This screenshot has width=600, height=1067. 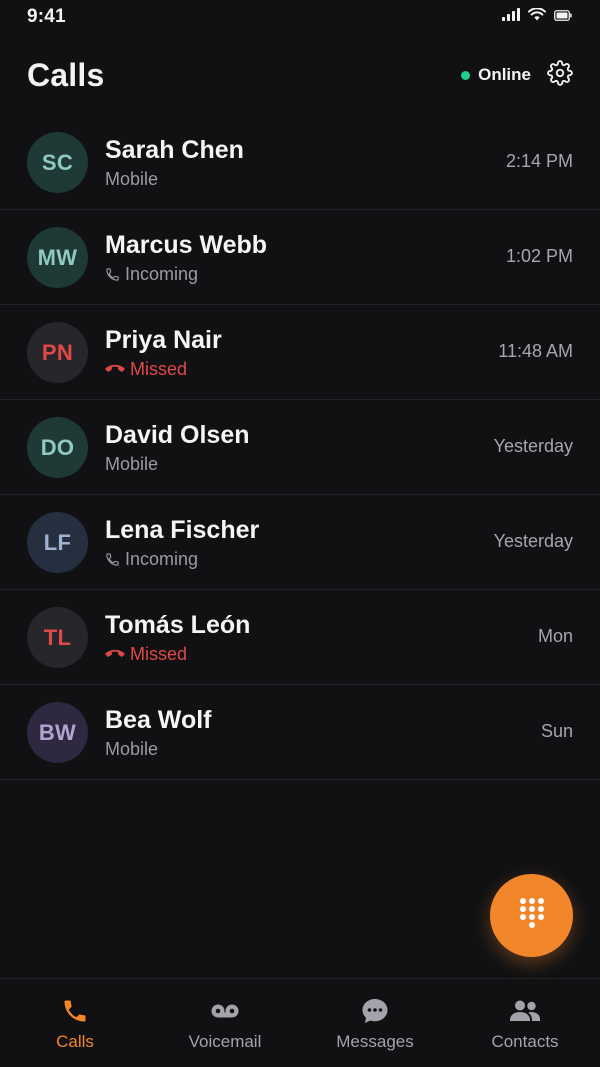 I want to click on tab-bar: Calls Voicemail Messages Contacts, so click(x=300, y=1022).